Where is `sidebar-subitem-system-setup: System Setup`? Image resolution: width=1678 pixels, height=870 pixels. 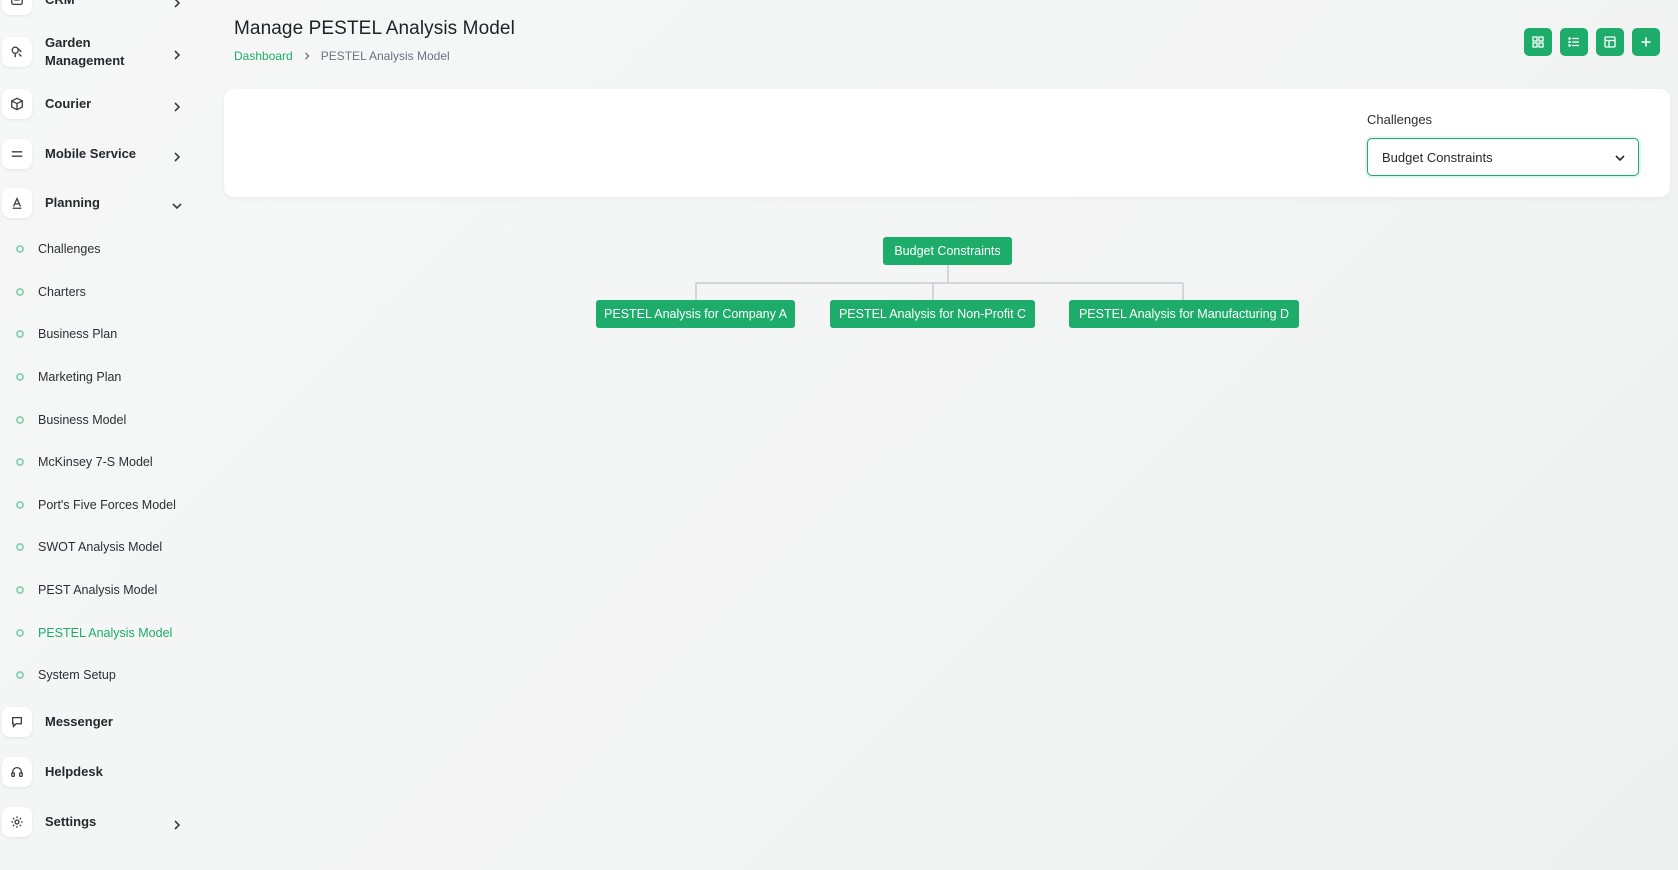 sidebar-subitem-system-setup: System Setup is located at coordinates (100, 675).